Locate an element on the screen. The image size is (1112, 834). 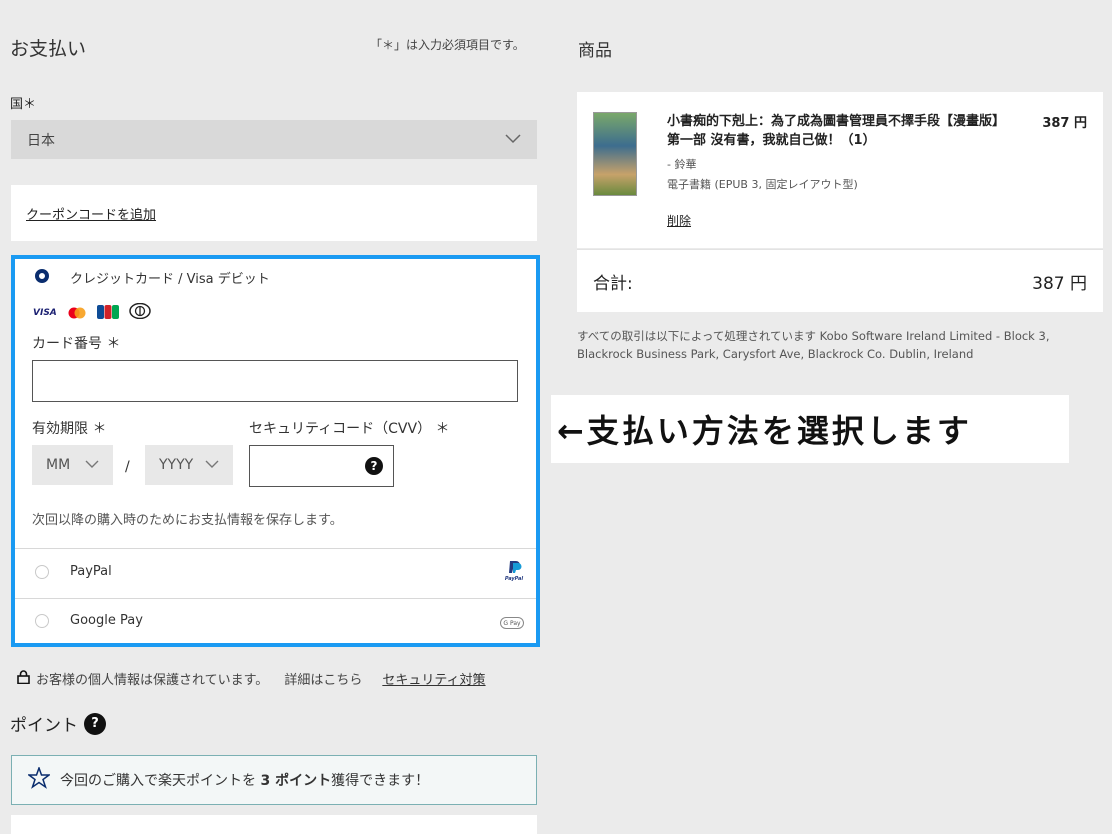
sparkle-star-icon is located at coordinates (39, 779).